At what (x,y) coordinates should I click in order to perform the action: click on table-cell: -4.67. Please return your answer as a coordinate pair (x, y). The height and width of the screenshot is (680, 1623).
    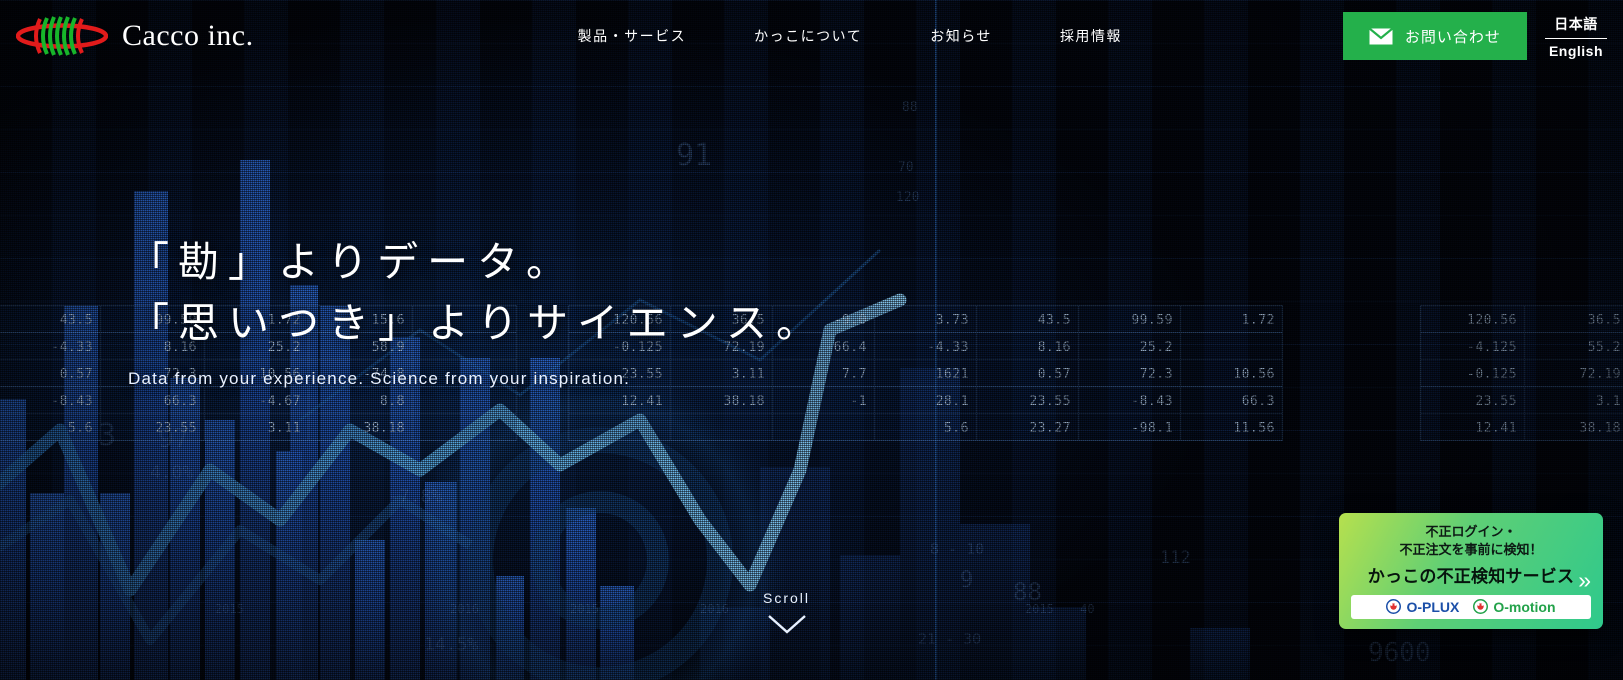
    Looking at the image, I should click on (257, 400).